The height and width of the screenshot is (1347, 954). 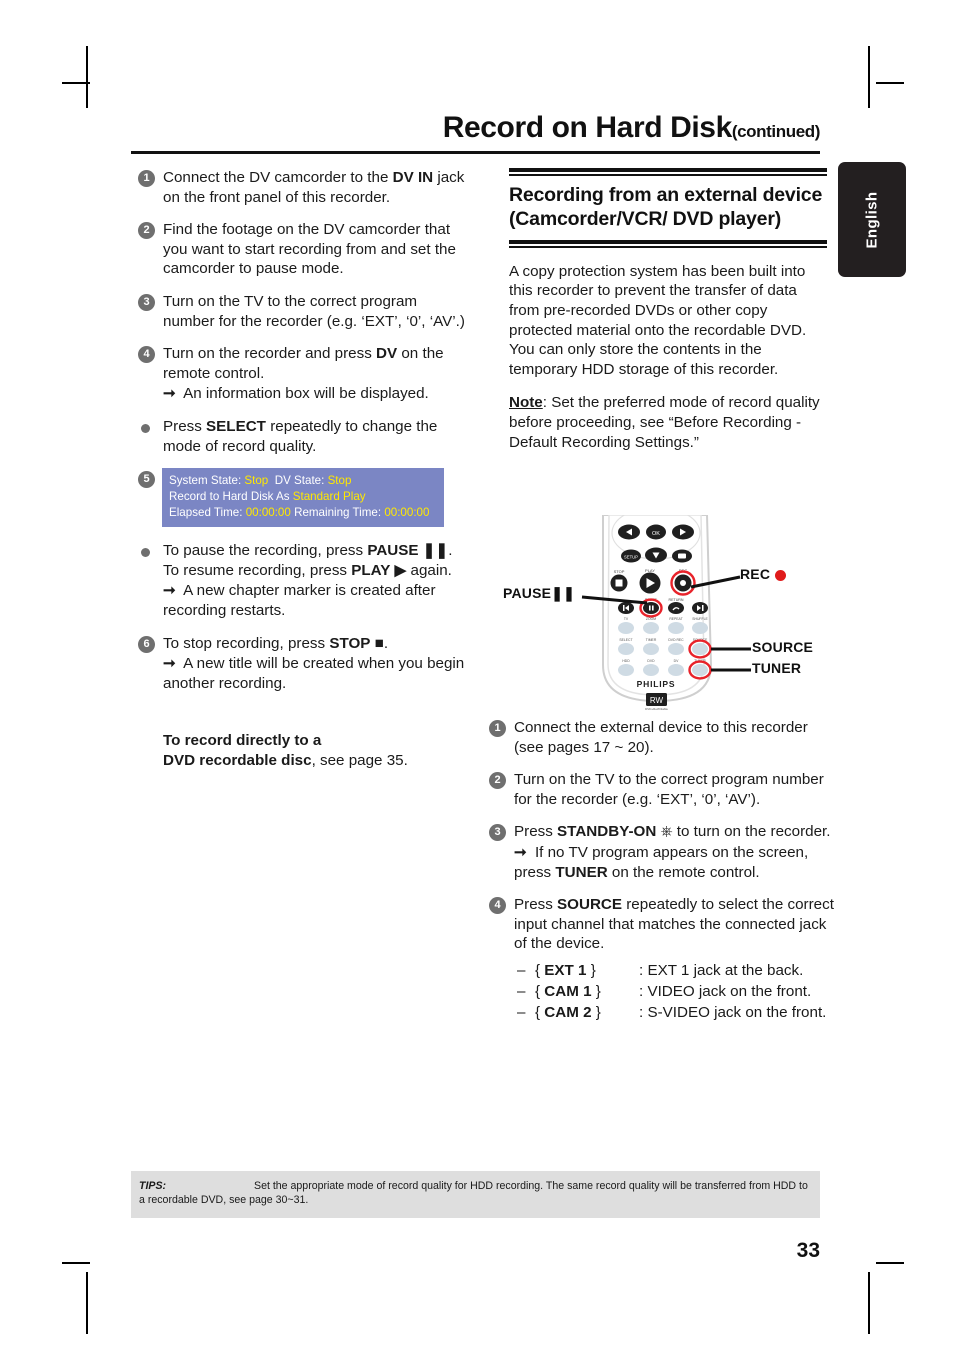 What do you see at coordinates (256, 480) in the screenshot?
I see `osd-system-state-value: Stop` at bounding box center [256, 480].